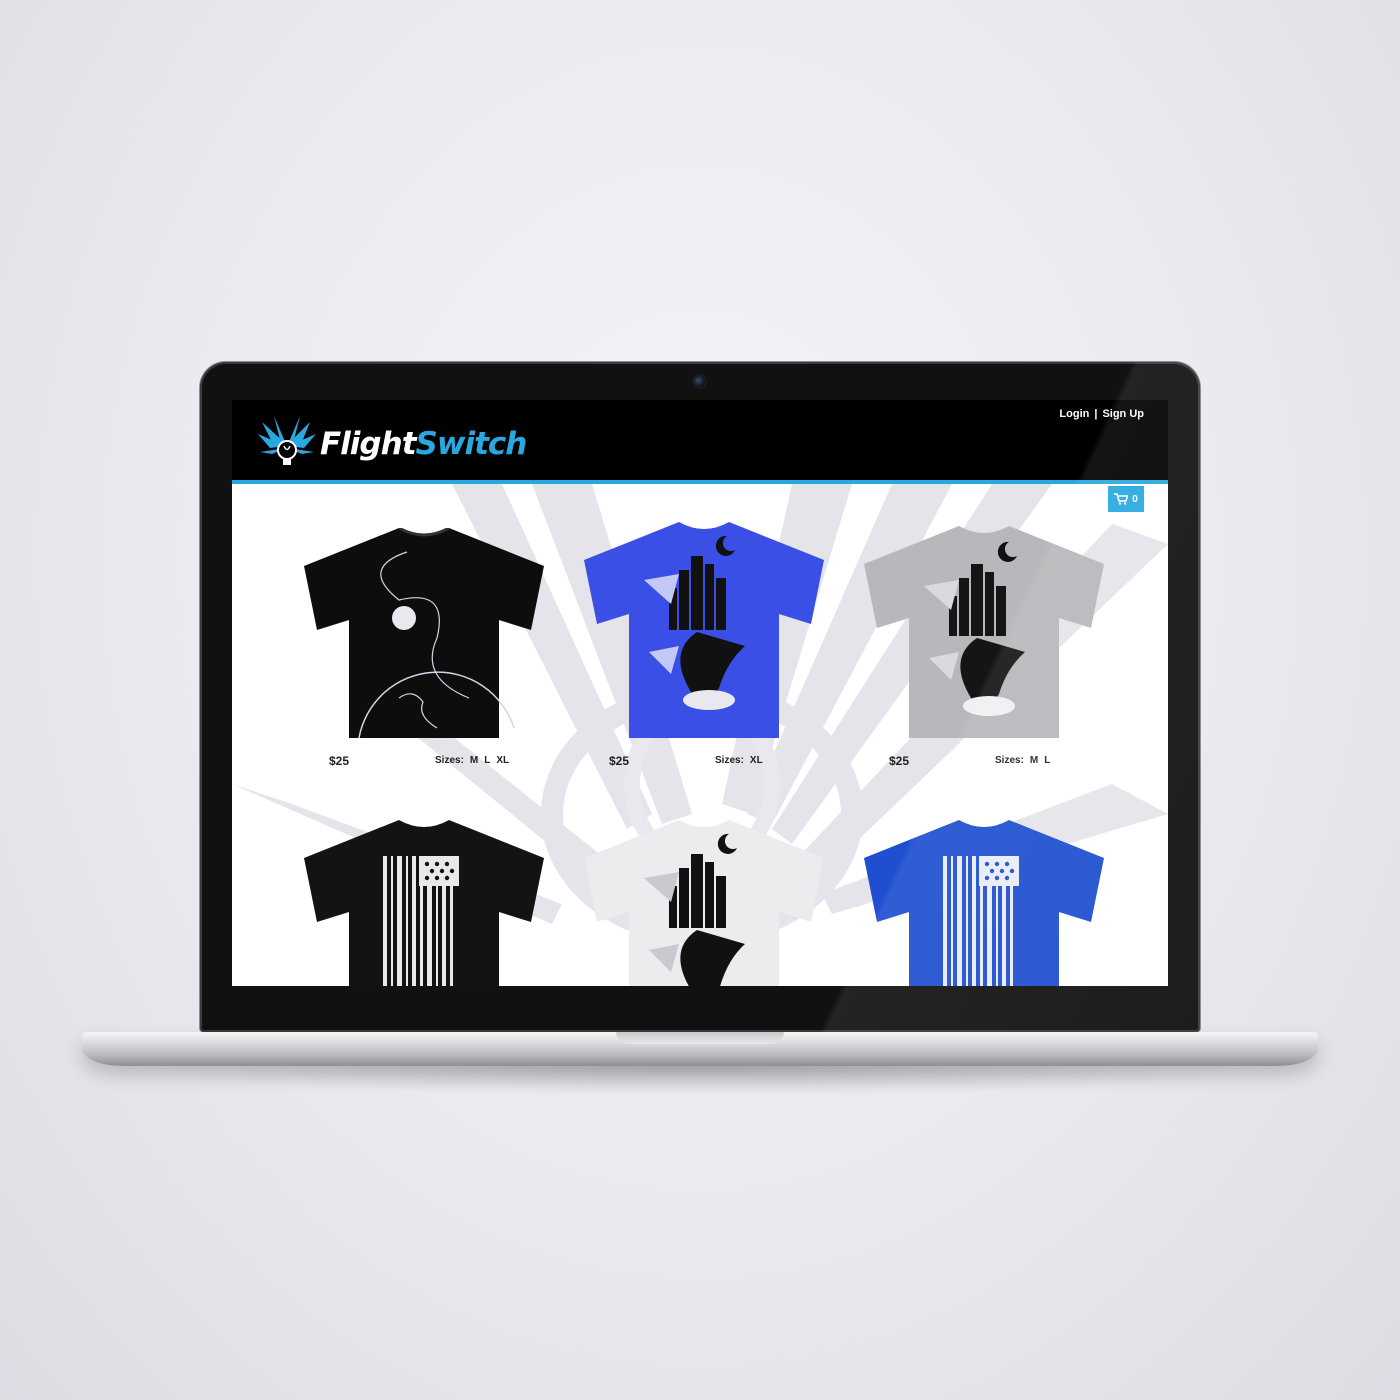  What do you see at coordinates (700, 1038) in the screenshot?
I see `laptop-notch` at bounding box center [700, 1038].